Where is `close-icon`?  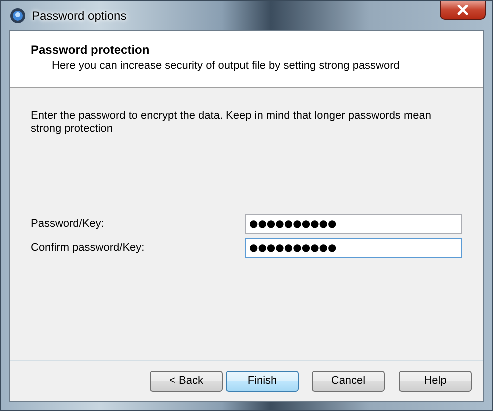
close-icon is located at coordinates (463, 10).